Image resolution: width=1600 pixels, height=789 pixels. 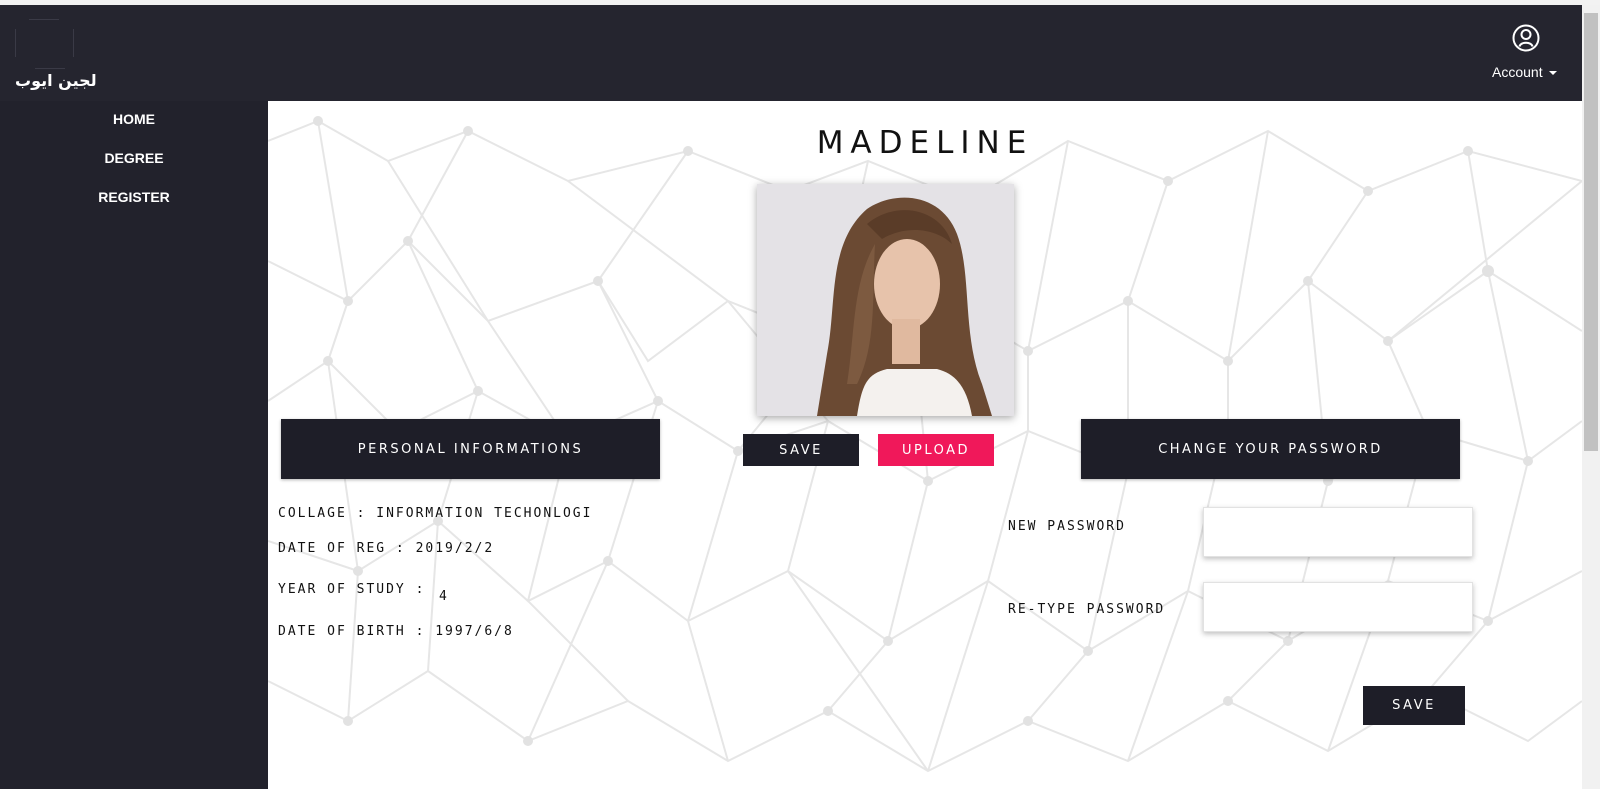 What do you see at coordinates (1552, 73) in the screenshot?
I see `caret-down-icon` at bounding box center [1552, 73].